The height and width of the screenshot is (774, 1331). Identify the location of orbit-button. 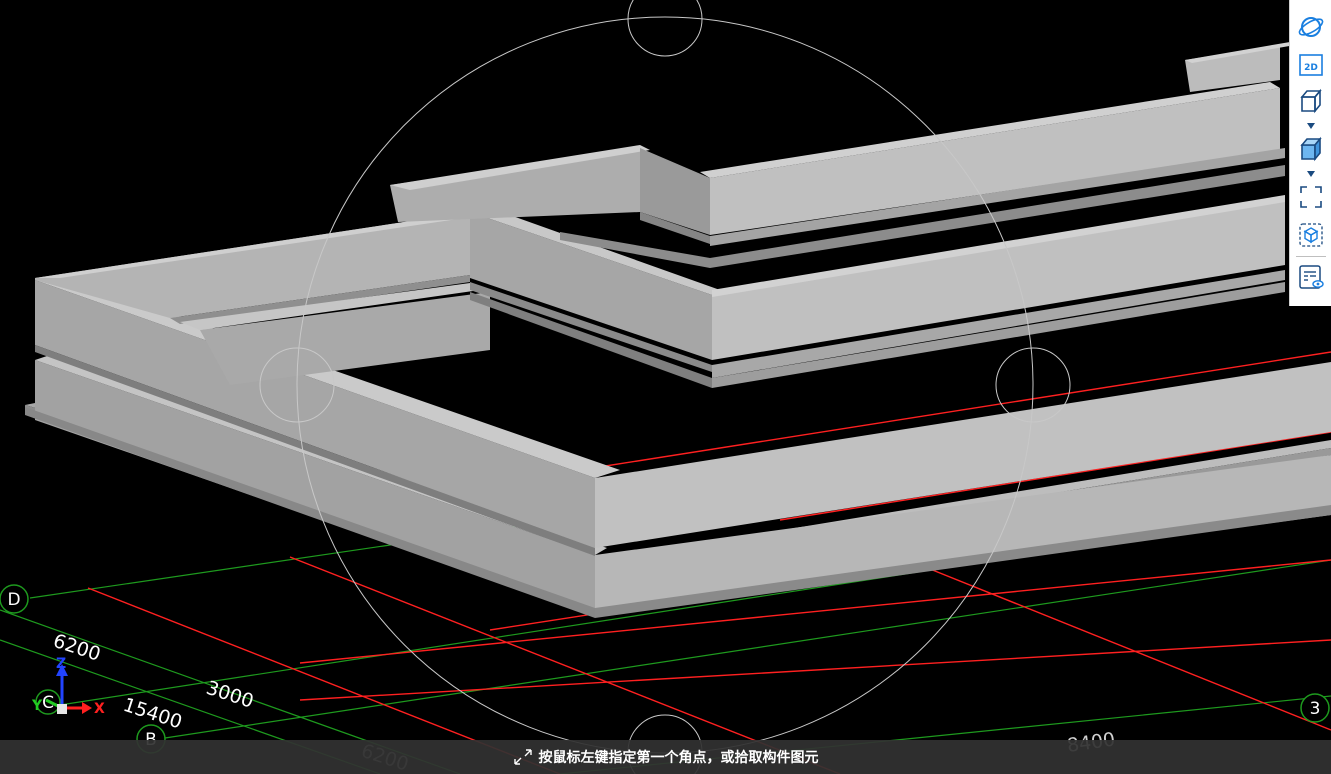
(1311, 27).